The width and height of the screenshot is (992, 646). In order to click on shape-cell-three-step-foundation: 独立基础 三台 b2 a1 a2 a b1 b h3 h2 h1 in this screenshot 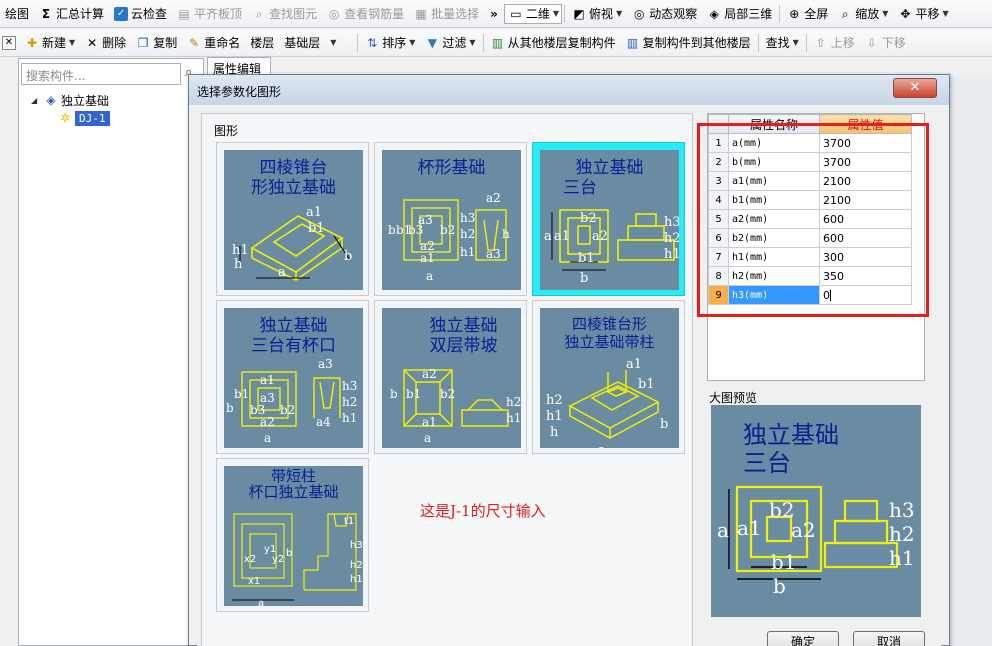, I will do `click(608, 219)`.